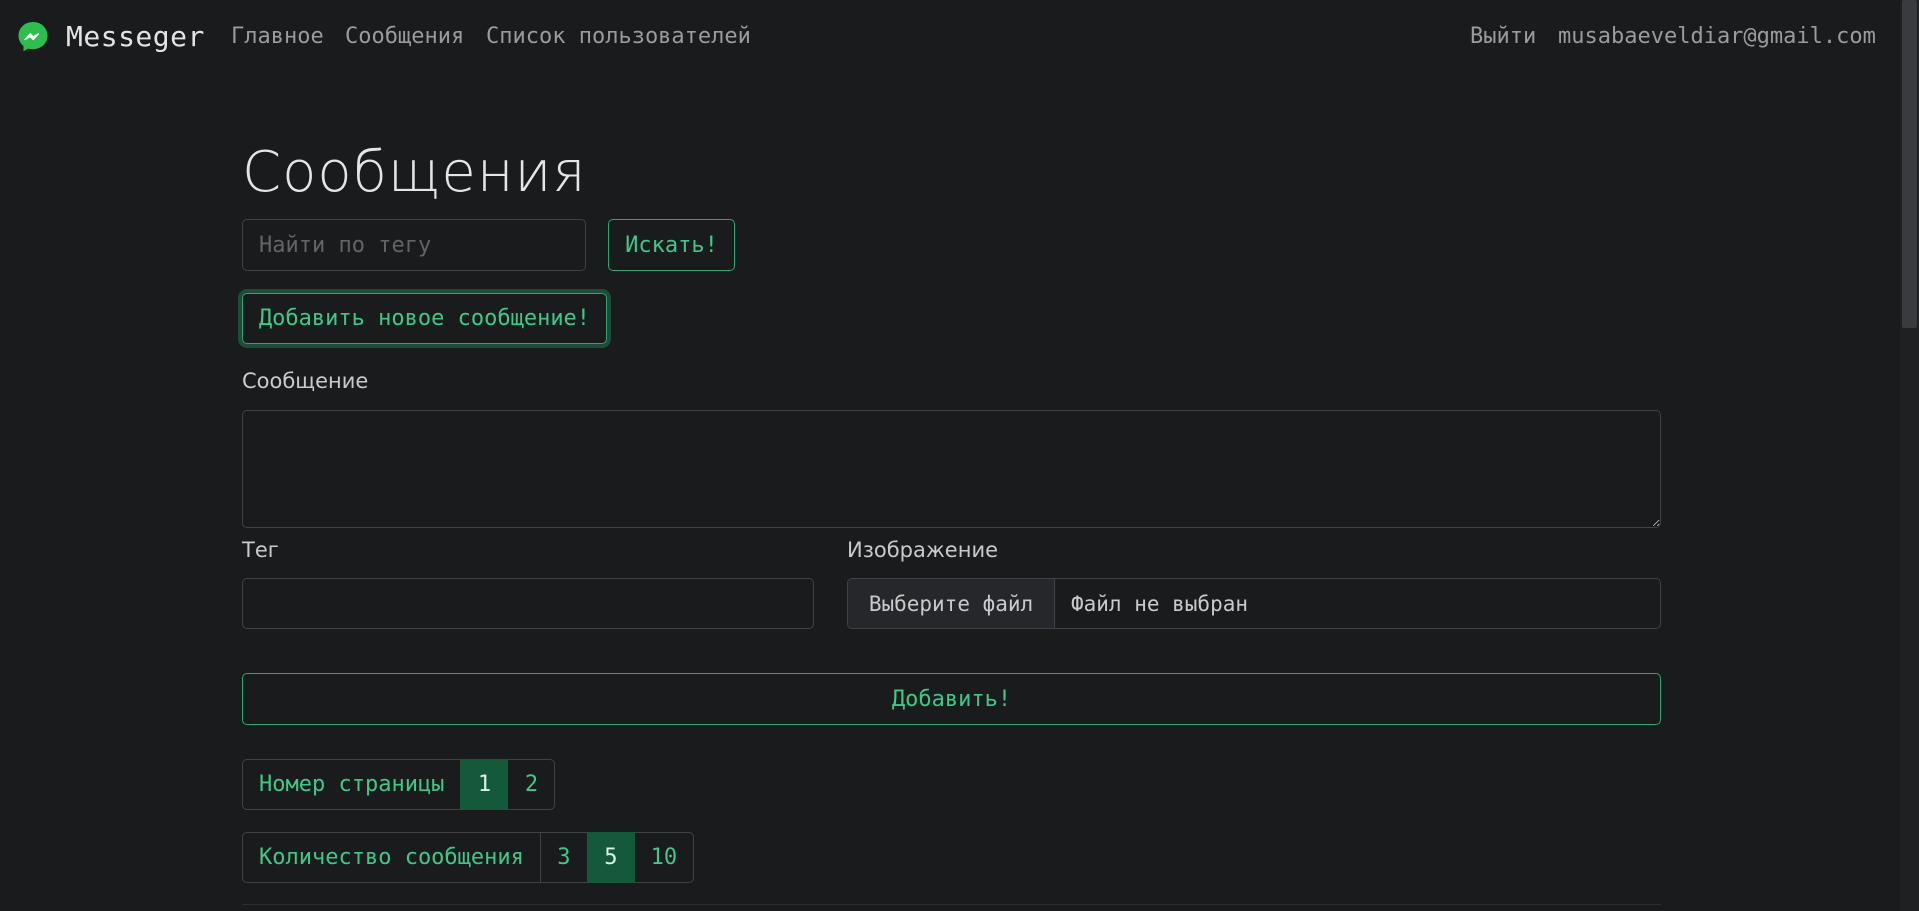 Image resolution: width=1919 pixels, height=911 pixels. I want to click on add-new-message-button: Добавить новое сообщение!, so click(424, 318).